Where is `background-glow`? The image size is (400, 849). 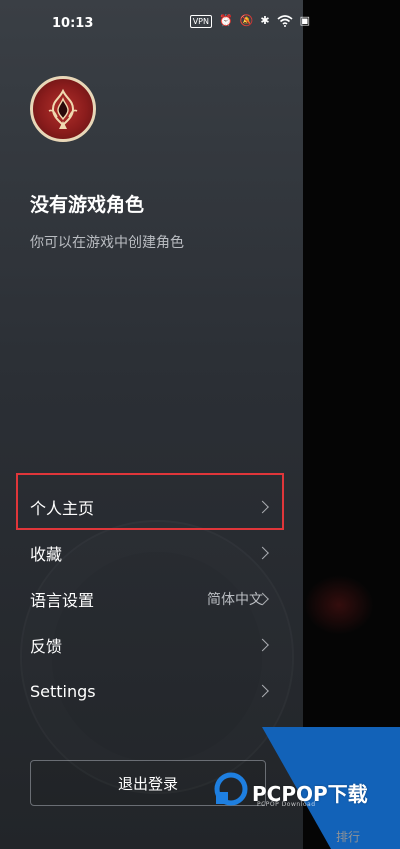 background-glow is located at coordinates (339, 605).